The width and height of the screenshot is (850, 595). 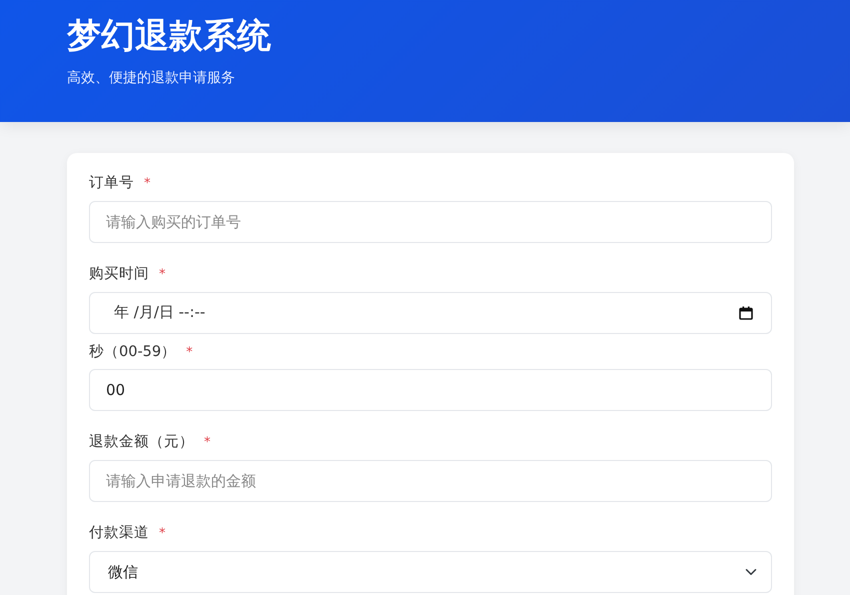 What do you see at coordinates (132, 352) in the screenshot?
I see `field-label: 秒（00-59）` at bounding box center [132, 352].